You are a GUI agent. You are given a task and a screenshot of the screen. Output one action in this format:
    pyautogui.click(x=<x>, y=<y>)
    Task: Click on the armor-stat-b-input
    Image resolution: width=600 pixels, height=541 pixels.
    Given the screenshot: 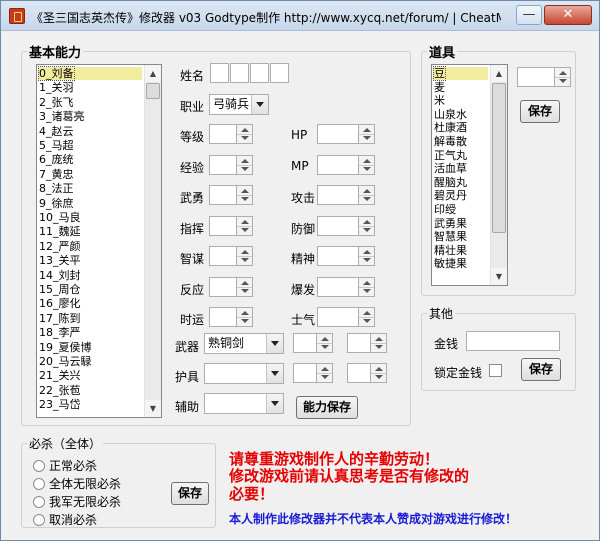 What is the action you would take?
    pyautogui.click(x=359, y=373)
    